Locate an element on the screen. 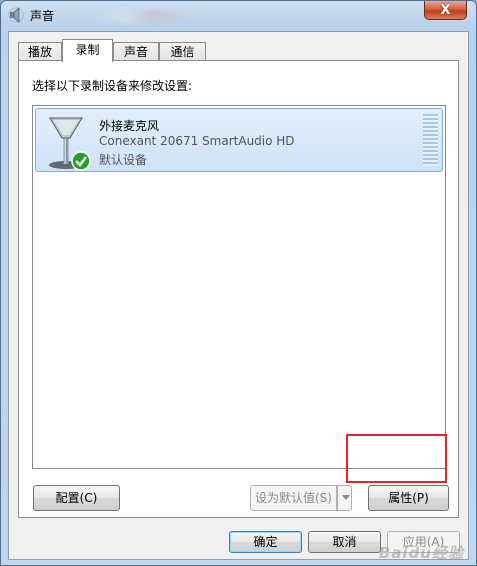  cancel-button: 取消 is located at coordinates (344, 542).